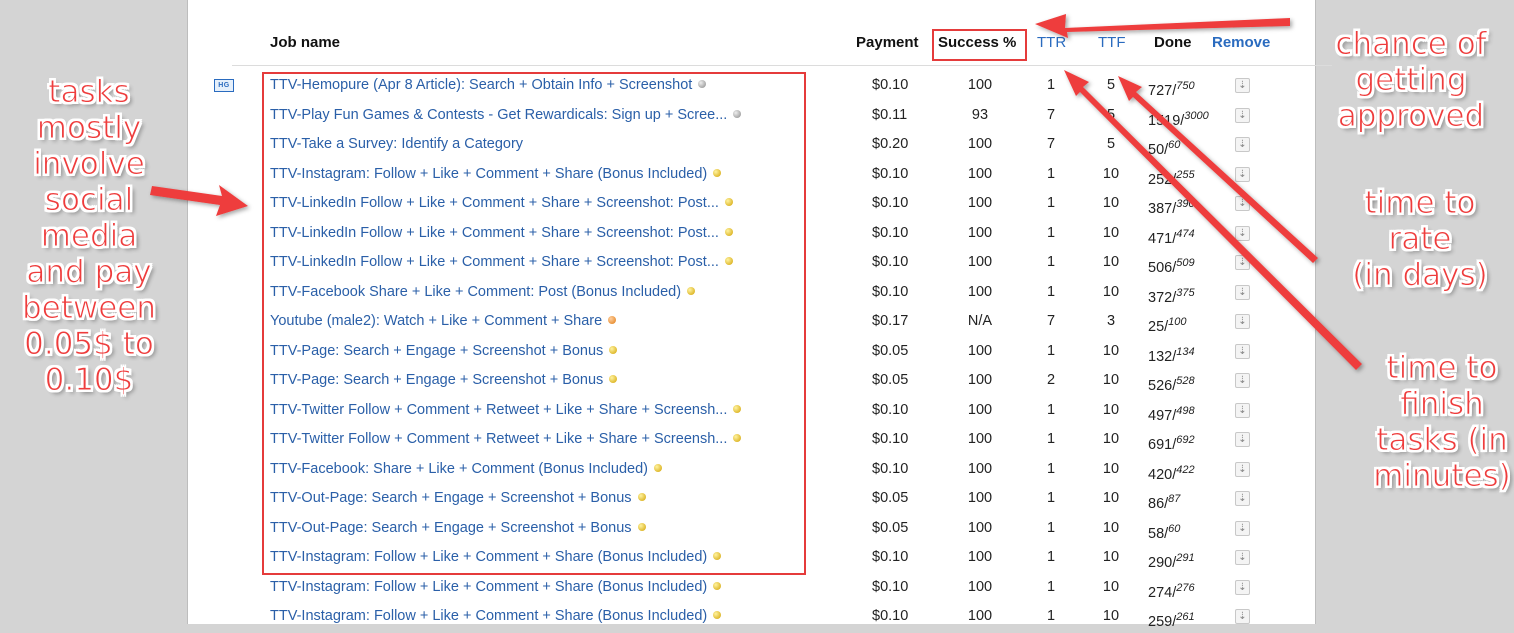  I want to click on note-line: 0.05$ to, so click(89, 344).